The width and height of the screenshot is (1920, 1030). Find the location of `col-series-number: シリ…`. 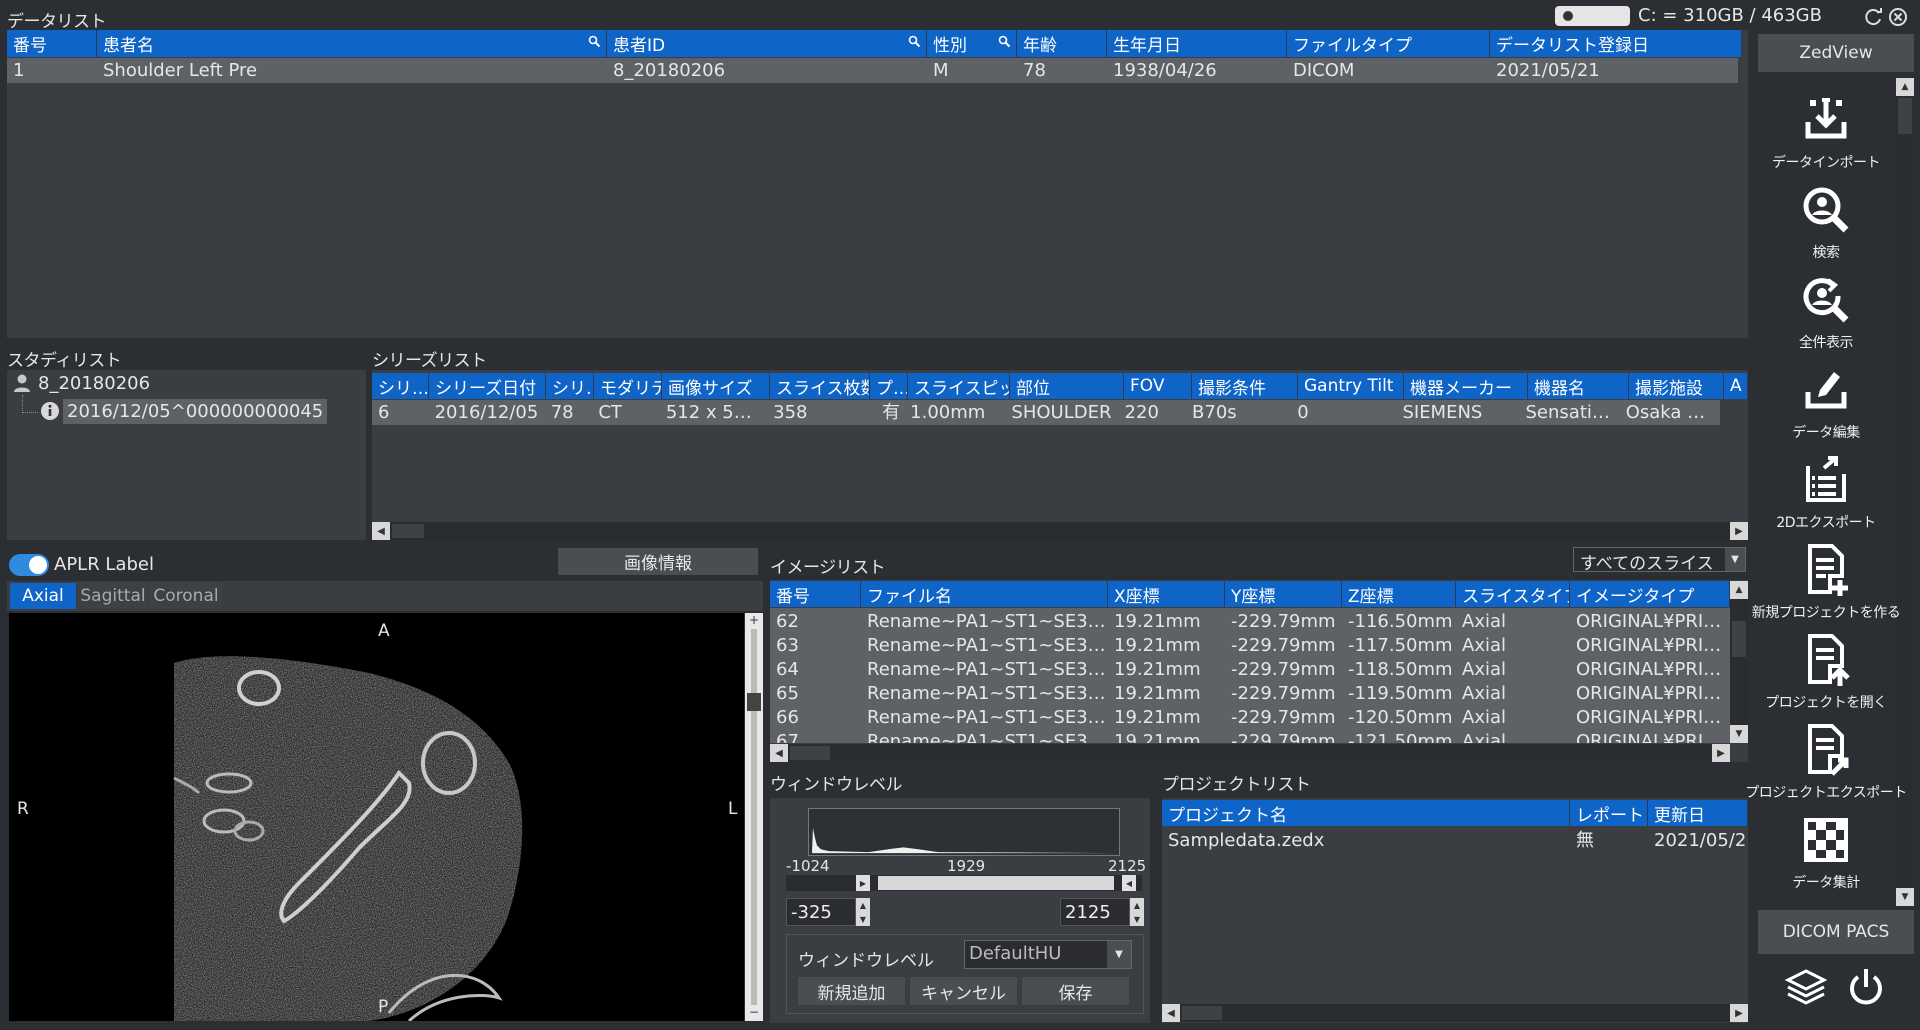

col-series-number: シリ… is located at coordinates (400, 386).